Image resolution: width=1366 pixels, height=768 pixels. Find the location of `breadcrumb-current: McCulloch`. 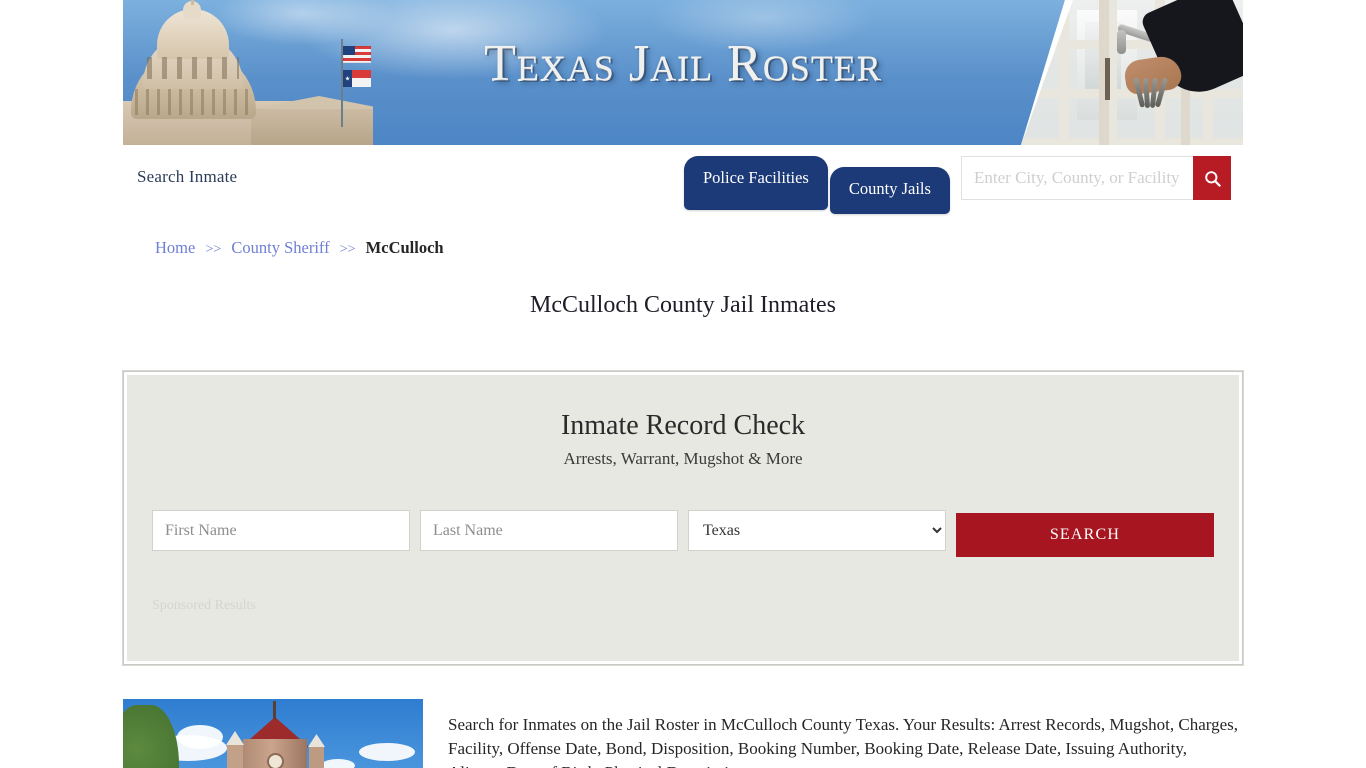

breadcrumb-current: McCulloch is located at coordinates (404, 247).